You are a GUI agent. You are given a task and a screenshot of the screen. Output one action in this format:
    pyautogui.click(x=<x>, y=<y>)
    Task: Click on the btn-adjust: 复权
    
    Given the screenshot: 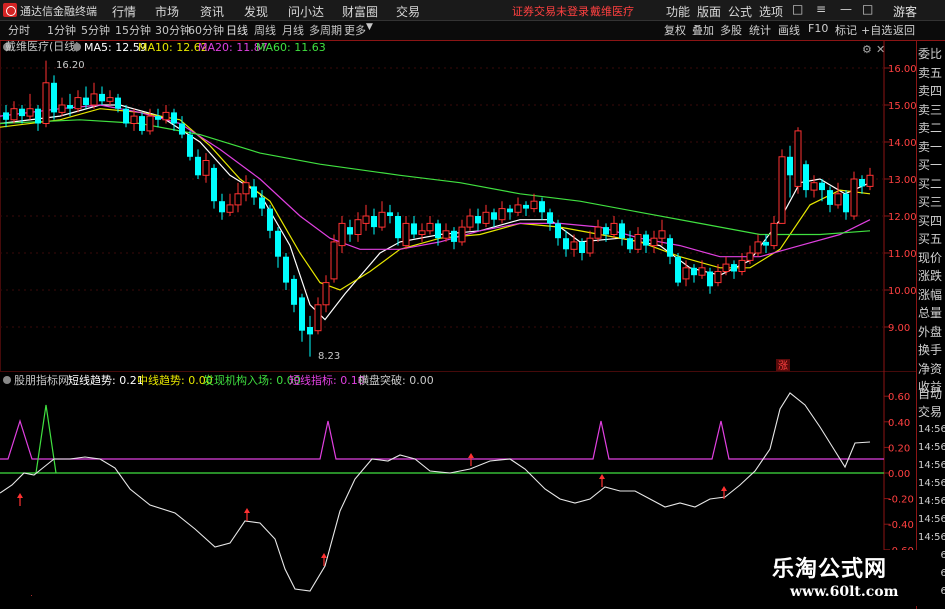 What is the action you would take?
    pyautogui.click(x=675, y=30)
    